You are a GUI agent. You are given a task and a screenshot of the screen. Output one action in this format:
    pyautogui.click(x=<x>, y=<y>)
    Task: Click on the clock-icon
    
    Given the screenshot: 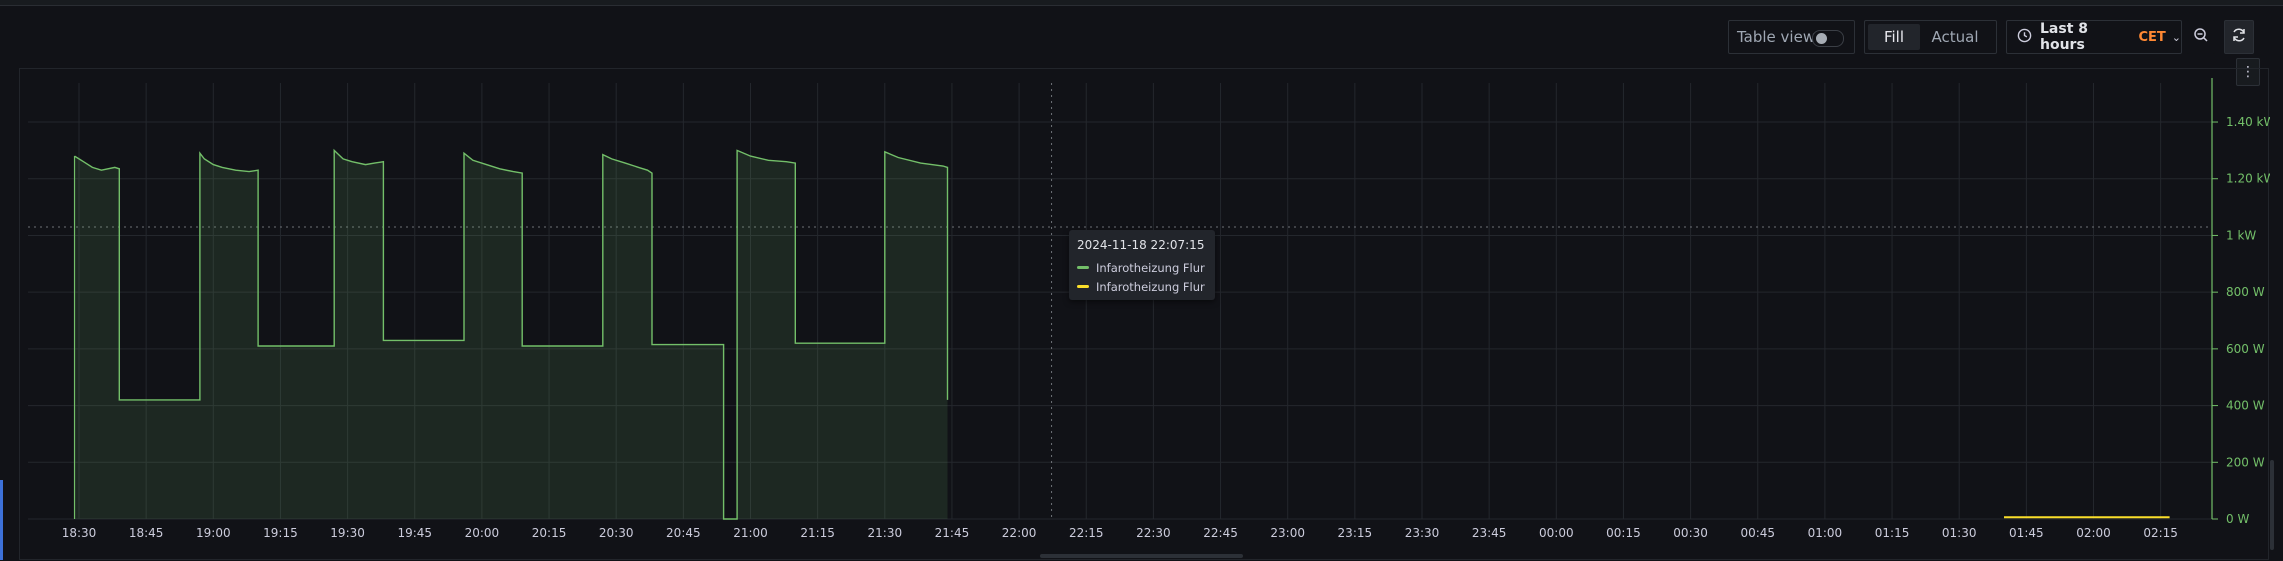 What is the action you would take?
    pyautogui.click(x=2024, y=37)
    